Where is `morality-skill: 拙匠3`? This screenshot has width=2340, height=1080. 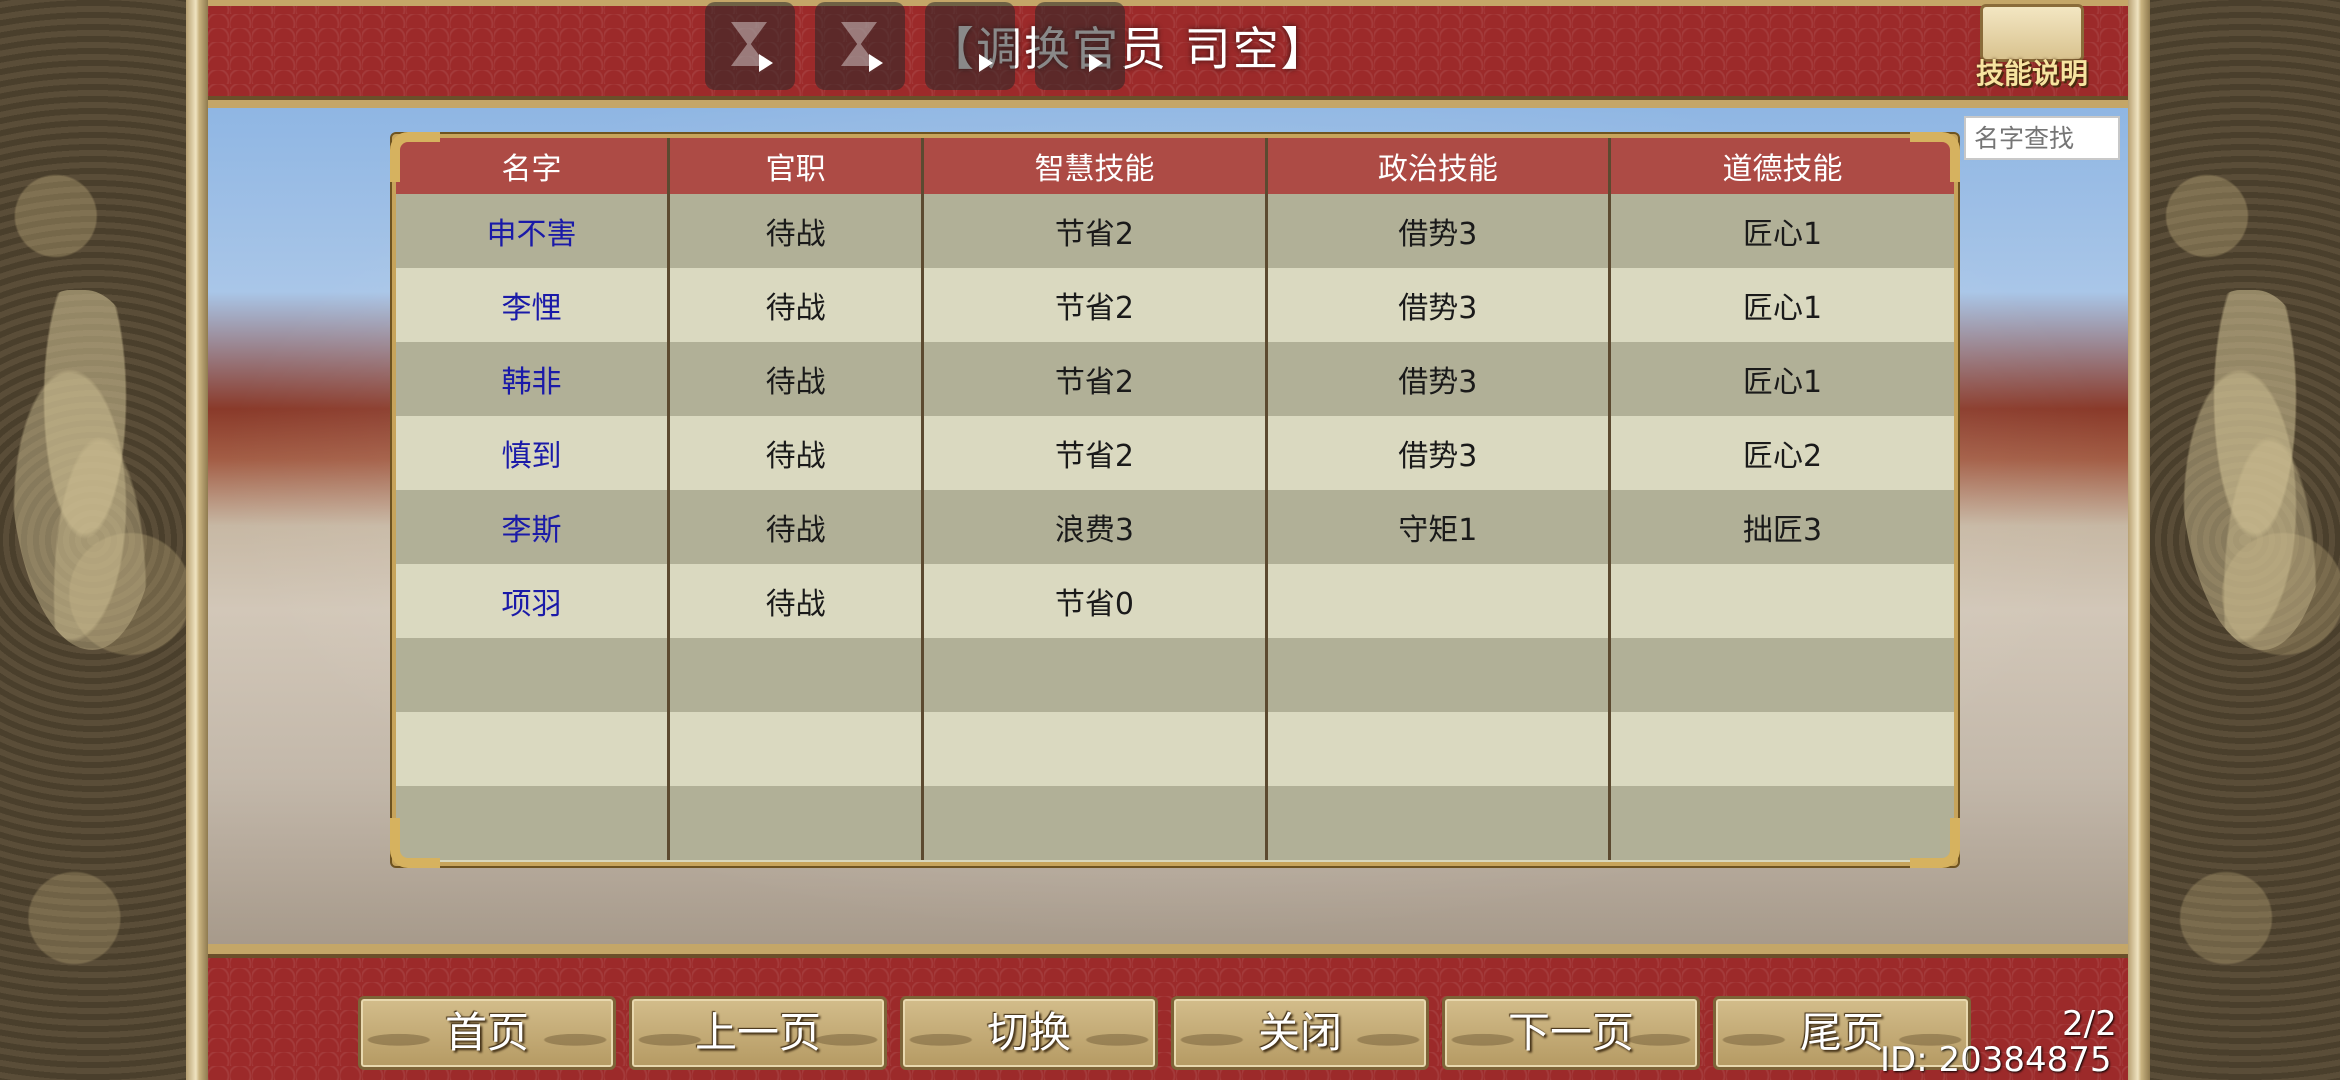 morality-skill: 拙匠3 is located at coordinates (1781, 527).